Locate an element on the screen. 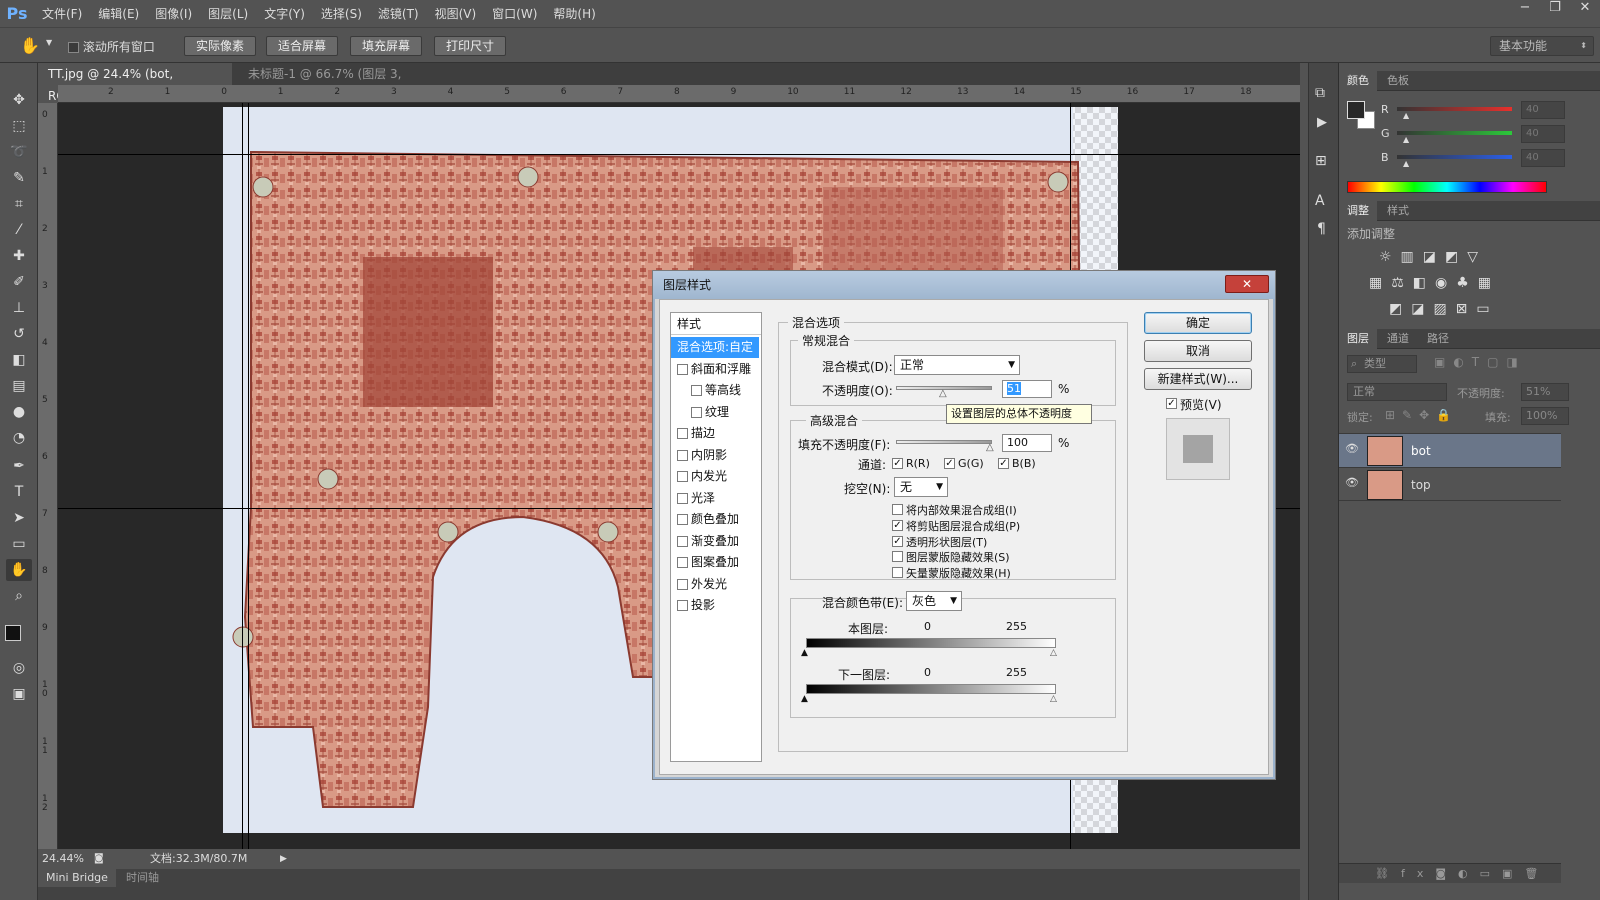 The image size is (1600, 900). this-layer-gradient-slider is located at coordinates (931, 643).